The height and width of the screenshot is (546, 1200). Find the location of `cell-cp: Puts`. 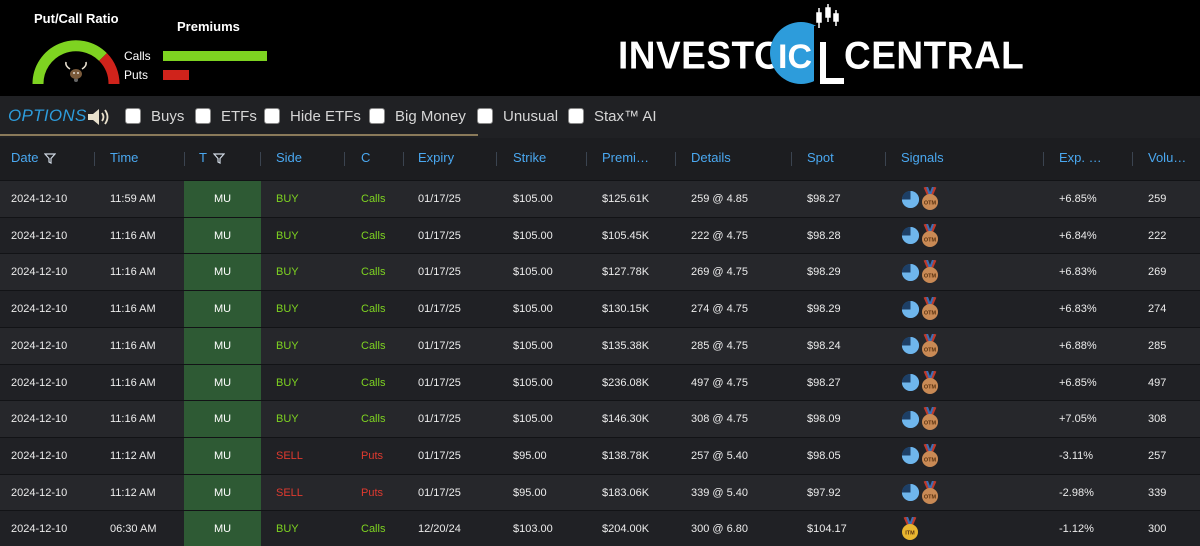

cell-cp: Puts is located at coordinates (372, 492).